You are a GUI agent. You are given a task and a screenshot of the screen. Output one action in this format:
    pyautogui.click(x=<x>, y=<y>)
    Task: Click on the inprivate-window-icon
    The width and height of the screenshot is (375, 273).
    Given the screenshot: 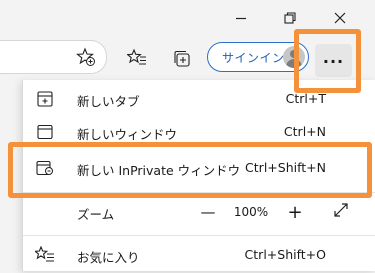 What is the action you would take?
    pyautogui.click(x=45, y=168)
    